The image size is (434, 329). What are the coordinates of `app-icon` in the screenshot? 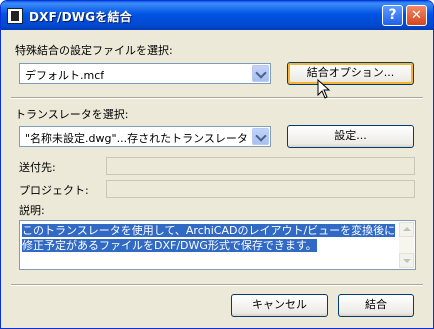 It's located at (15, 16).